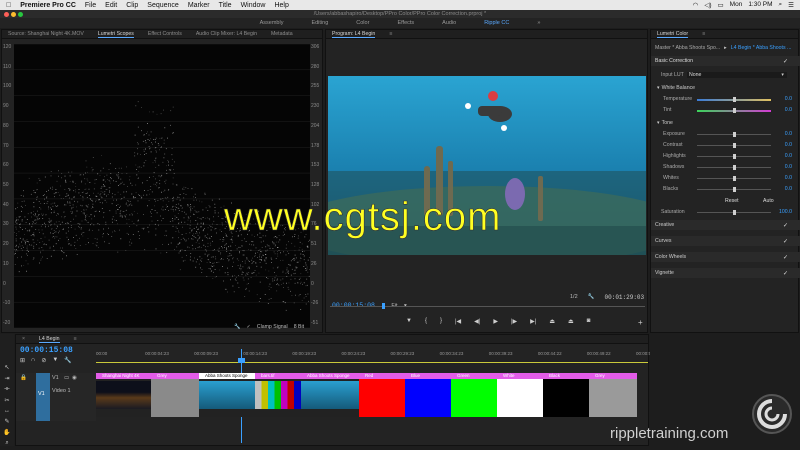 The height and width of the screenshot is (450, 800). Describe the element at coordinates (372, 362) in the screenshot. I see `work-area-bar` at that location.